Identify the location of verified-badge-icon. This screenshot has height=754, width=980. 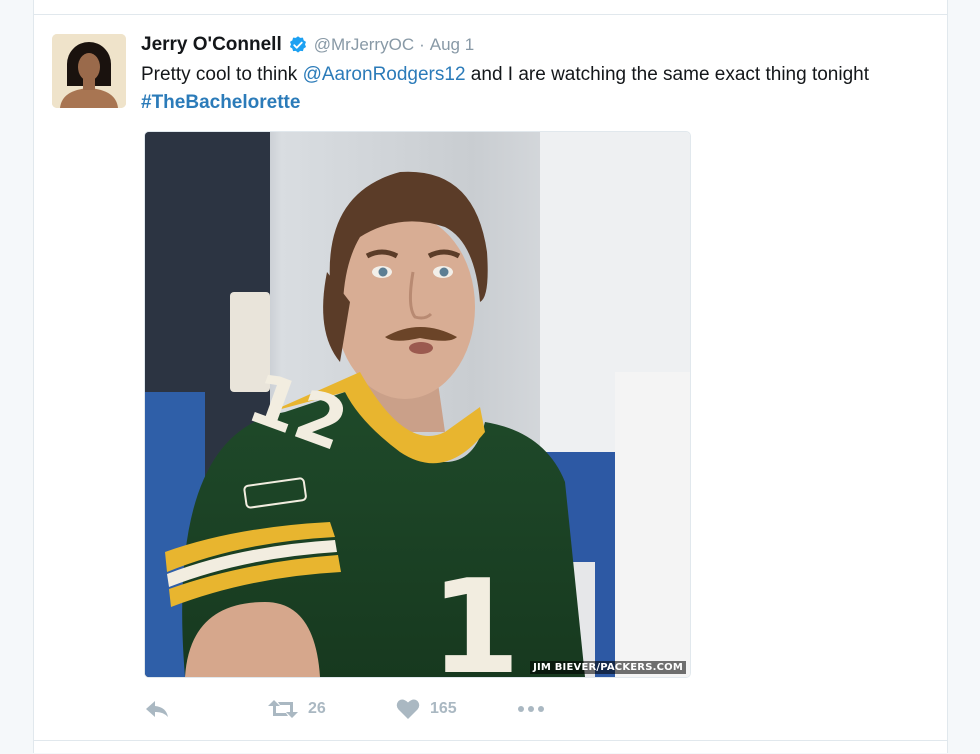
(298, 45).